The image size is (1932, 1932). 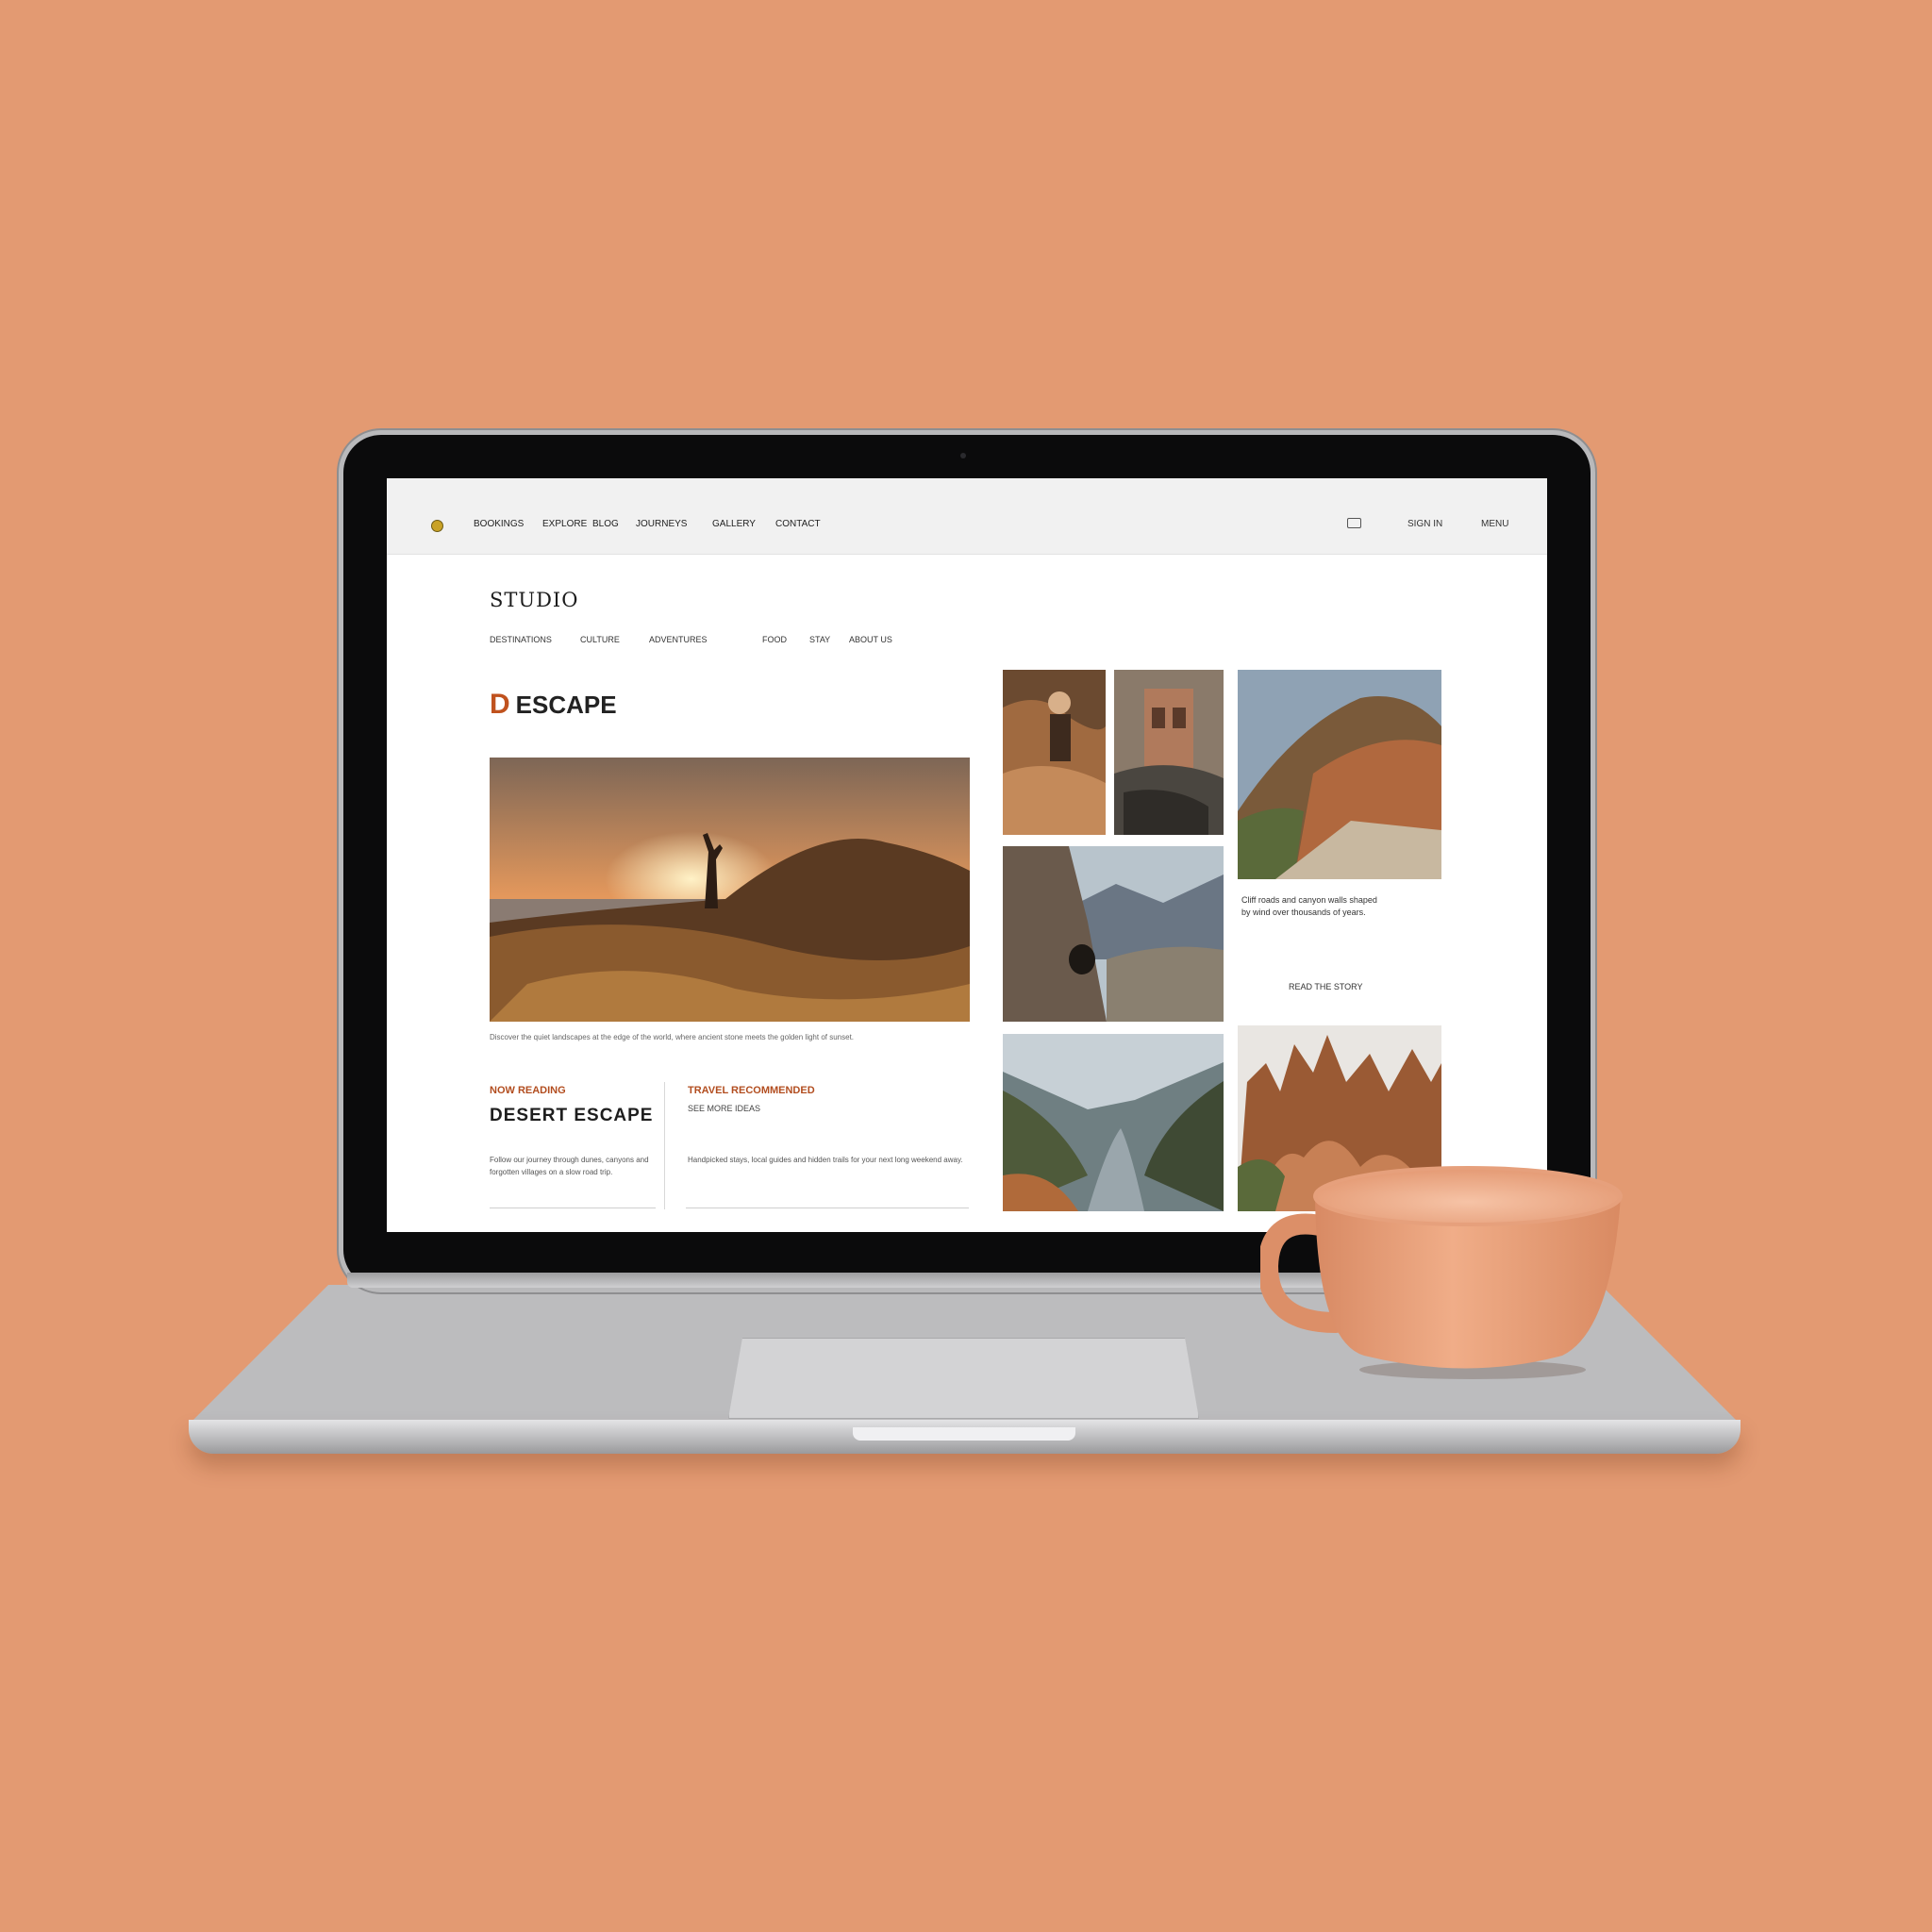 I want to click on menu-link: MENU, so click(x=1495, y=524).